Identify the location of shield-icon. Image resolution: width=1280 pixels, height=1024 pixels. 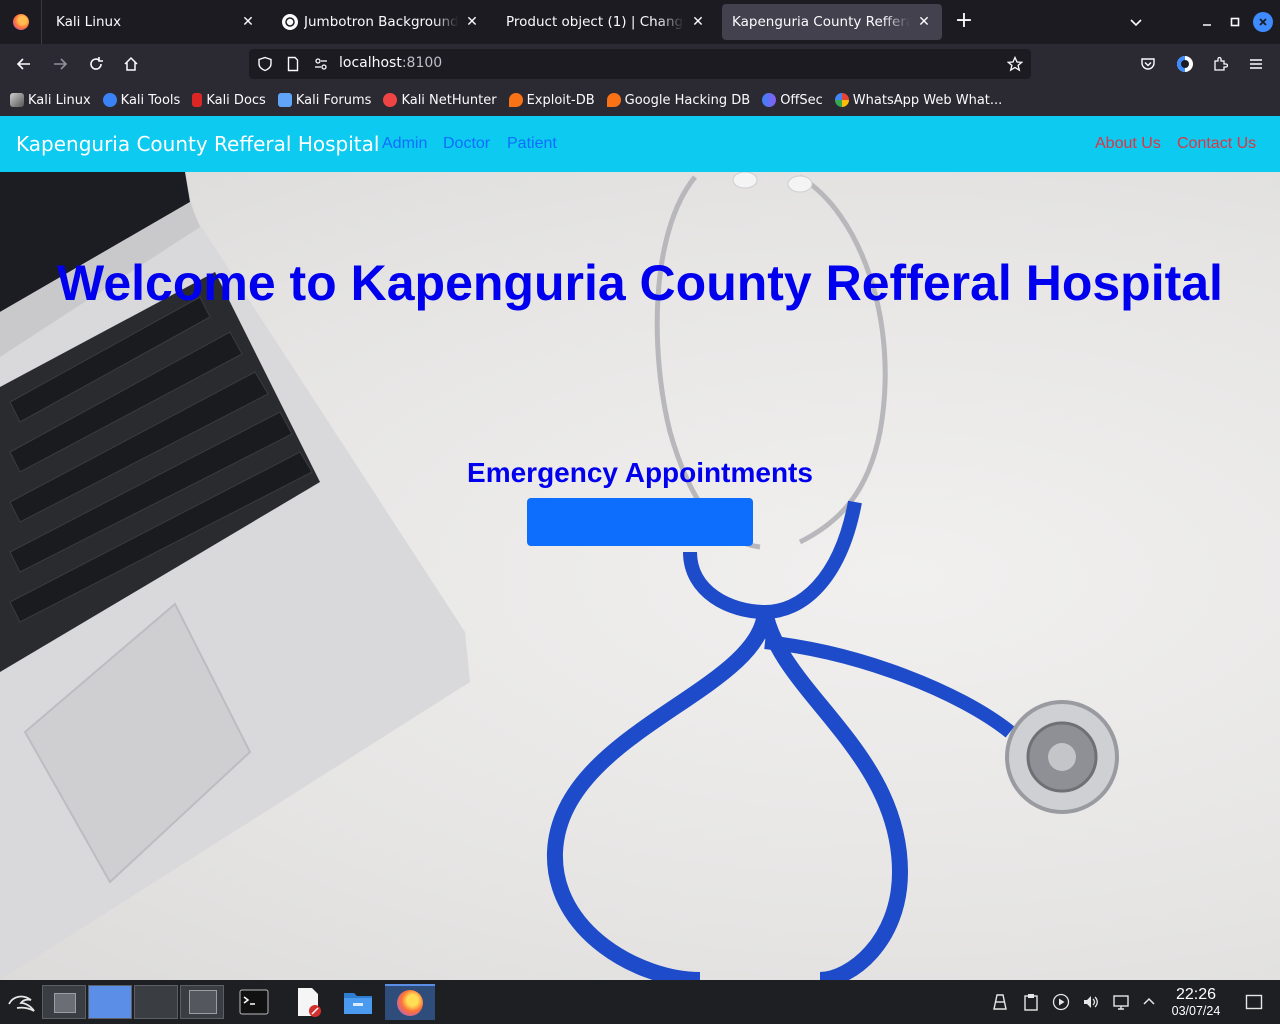
(265, 64).